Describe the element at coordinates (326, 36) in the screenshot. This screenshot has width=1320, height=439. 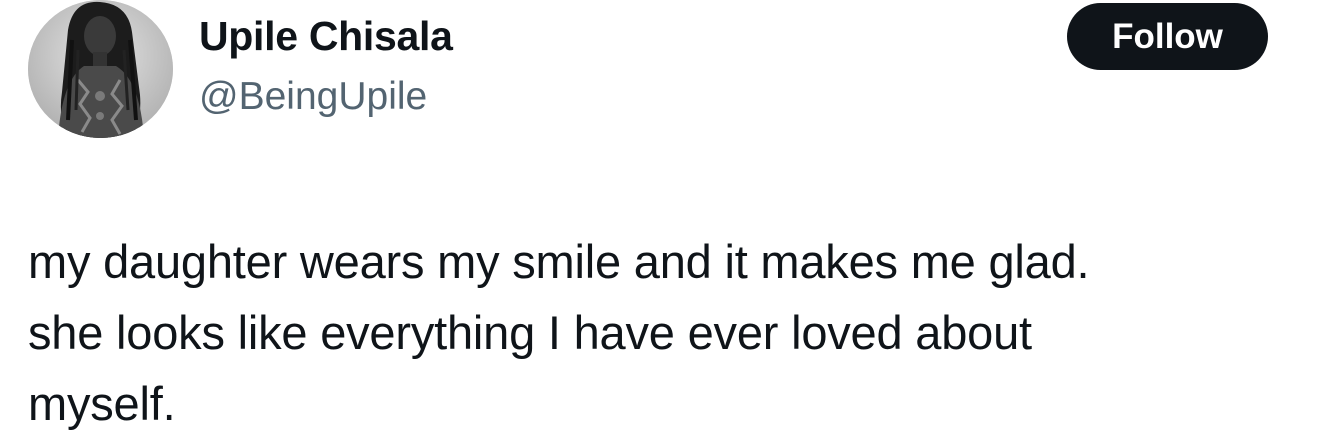
I see `display-name: Upile Chisala` at that location.